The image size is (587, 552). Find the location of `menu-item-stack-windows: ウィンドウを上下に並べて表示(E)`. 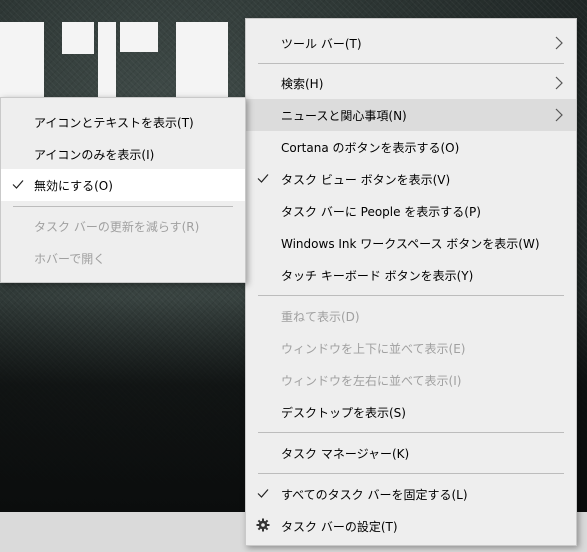

menu-item-stack-windows: ウィンドウを上下に並べて表示(E) is located at coordinates (411, 348).